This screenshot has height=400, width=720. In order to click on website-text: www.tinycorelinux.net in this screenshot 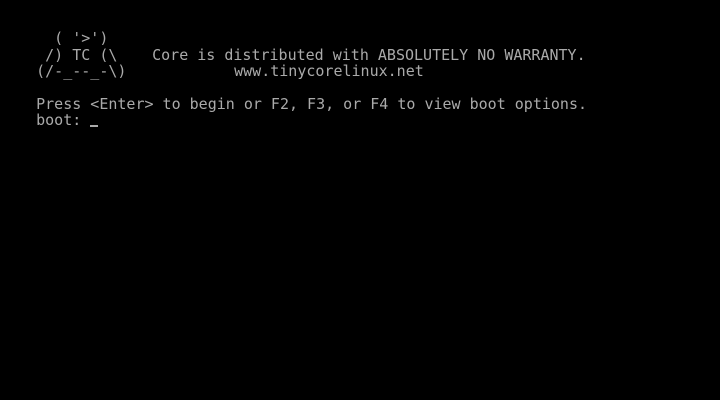, I will do `click(329, 71)`.